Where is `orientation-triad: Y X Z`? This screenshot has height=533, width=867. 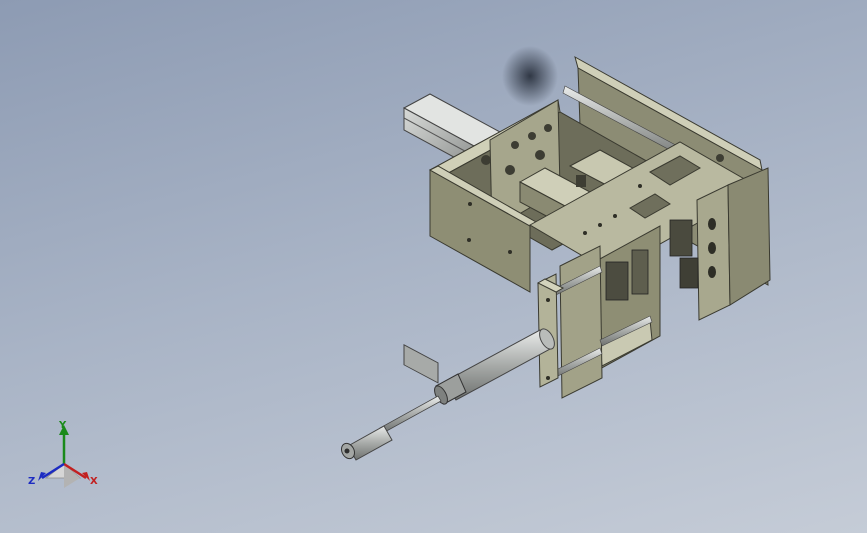 orientation-triad: Y X Z is located at coordinates (66, 457).